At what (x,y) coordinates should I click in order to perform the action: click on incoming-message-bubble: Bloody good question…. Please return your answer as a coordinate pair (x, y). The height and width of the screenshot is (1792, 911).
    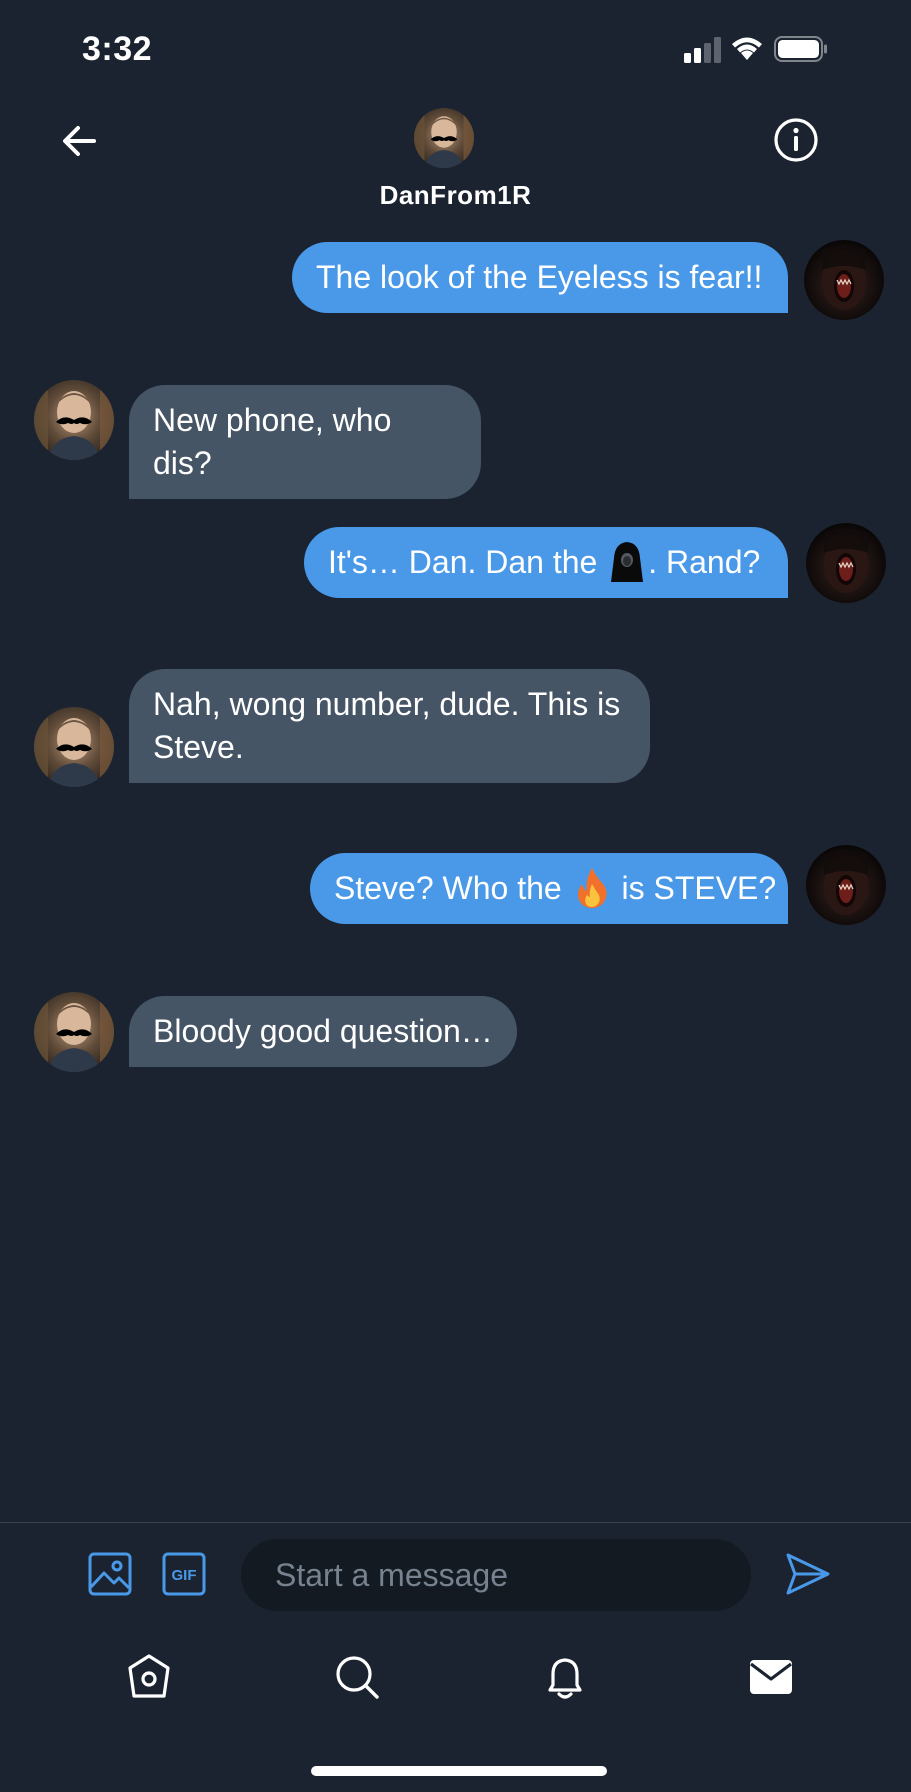
    Looking at the image, I should click on (323, 1031).